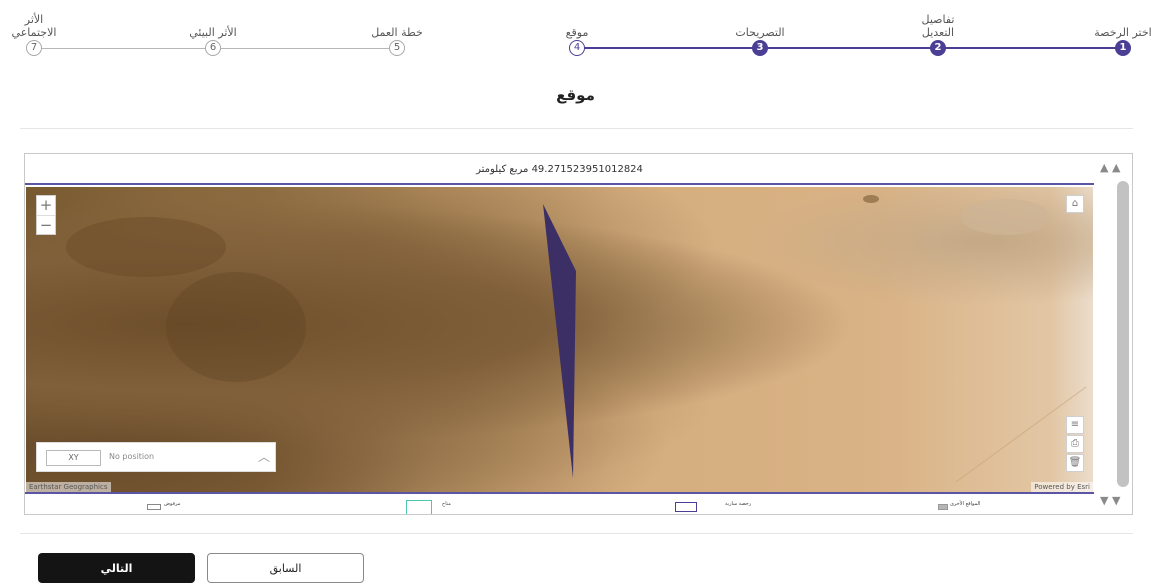 This screenshot has width=1151, height=584. I want to click on step-4: موقع 4, so click(577, 32).